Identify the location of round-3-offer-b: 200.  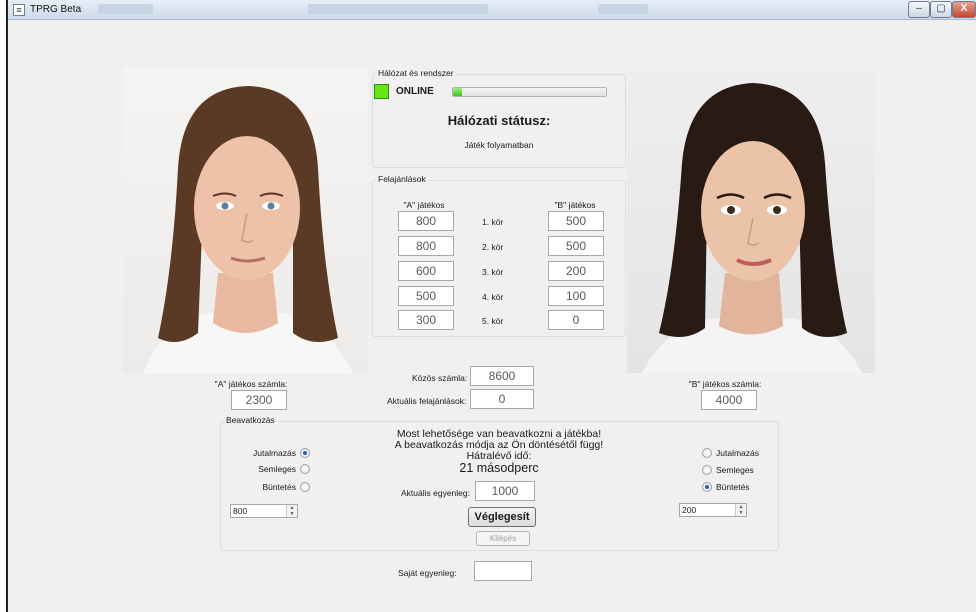
(576, 271).